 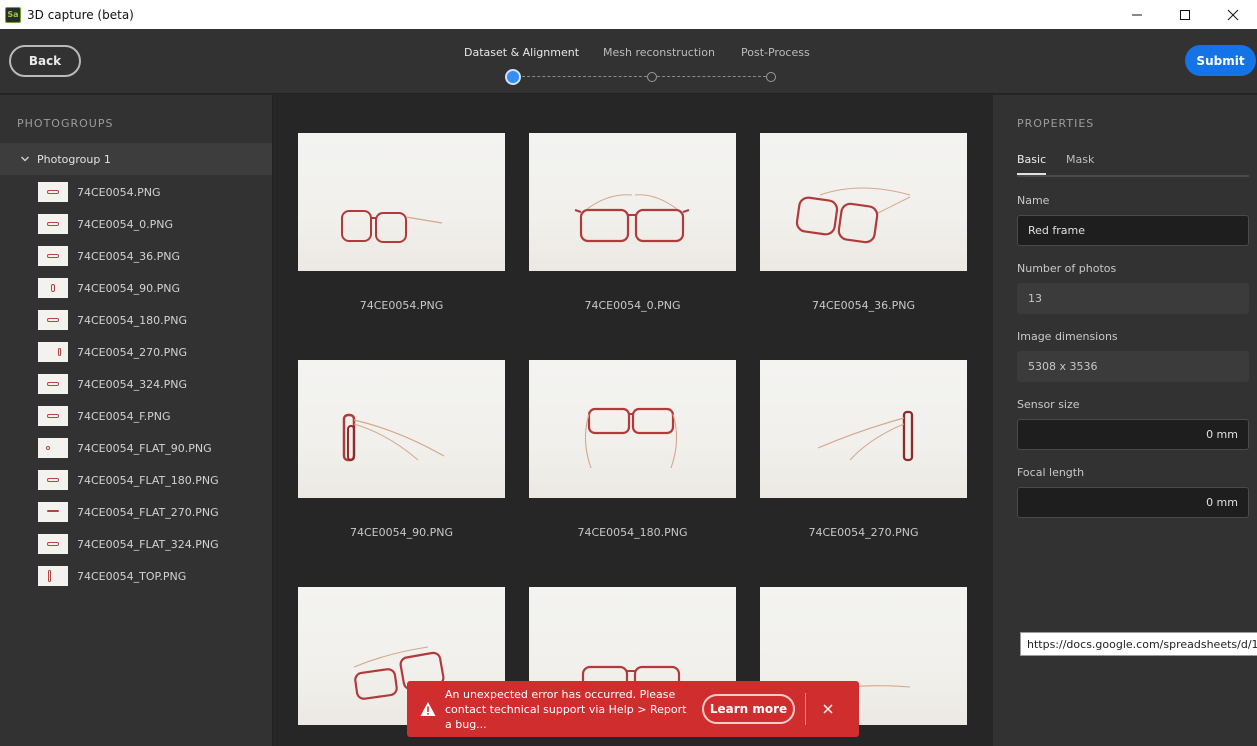 What do you see at coordinates (45, 61) in the screenshot?
I see `back-button: Back` at bounding box center [45, 61].